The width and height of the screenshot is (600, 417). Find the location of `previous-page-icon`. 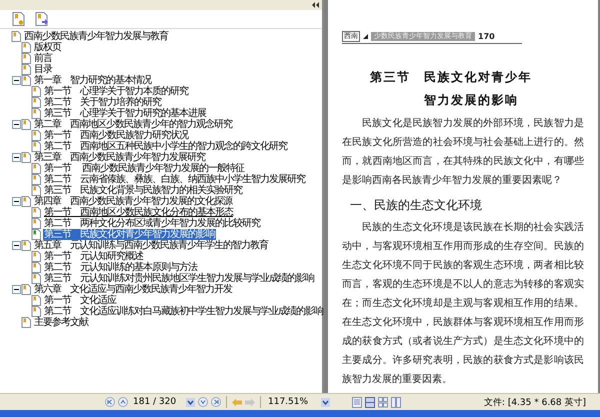

previous-page-icon is located at coordinates (123, 402).